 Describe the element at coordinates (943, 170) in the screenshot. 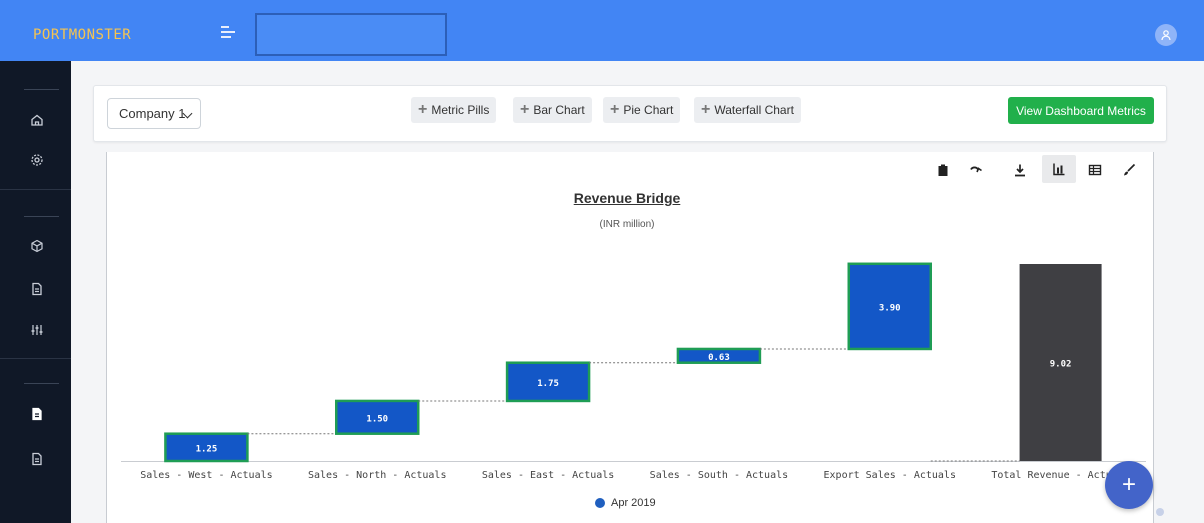

I see `clipboard-icon` at that location.